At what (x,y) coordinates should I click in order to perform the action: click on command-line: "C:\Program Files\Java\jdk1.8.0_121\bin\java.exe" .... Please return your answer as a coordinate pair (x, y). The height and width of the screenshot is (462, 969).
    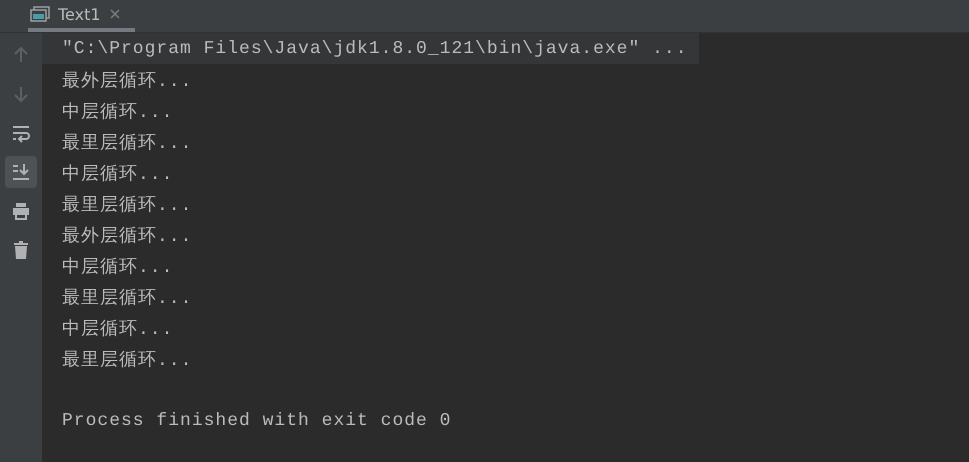
    Looking at the image, I should click on (375, 48).